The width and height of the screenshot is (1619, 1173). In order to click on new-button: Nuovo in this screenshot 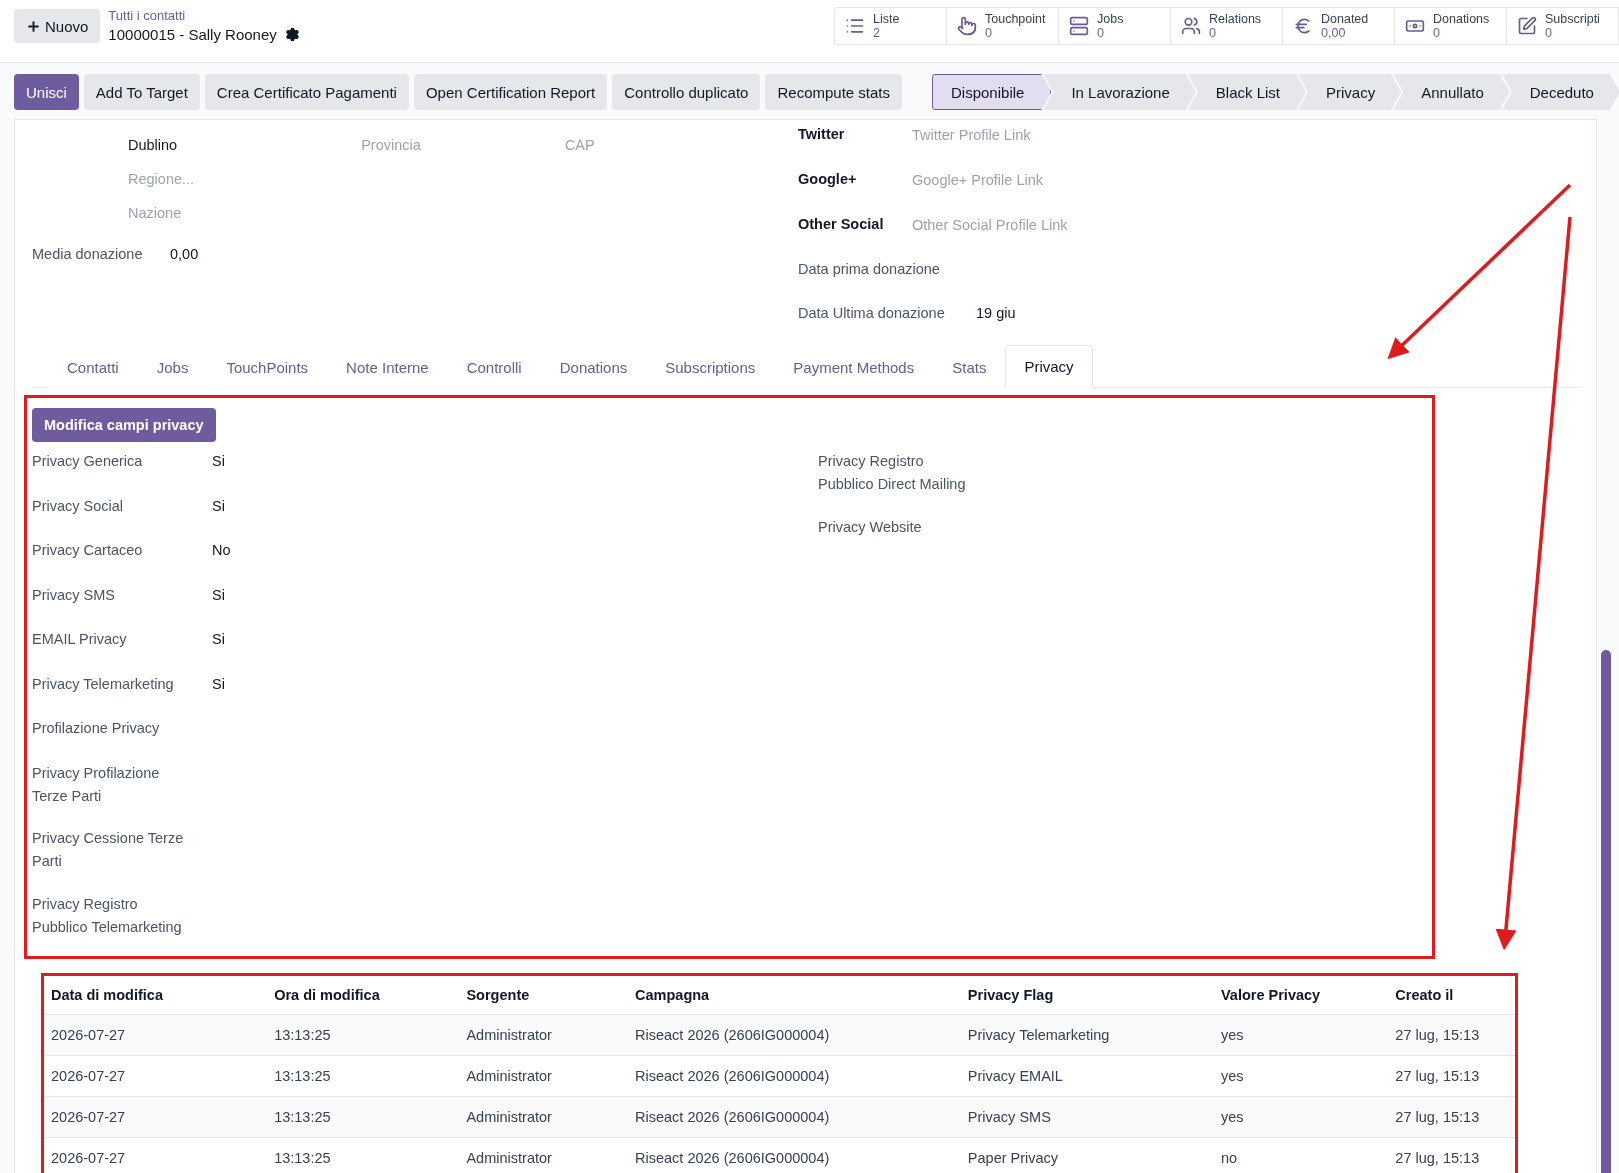, I will do `click(57, 26)`.